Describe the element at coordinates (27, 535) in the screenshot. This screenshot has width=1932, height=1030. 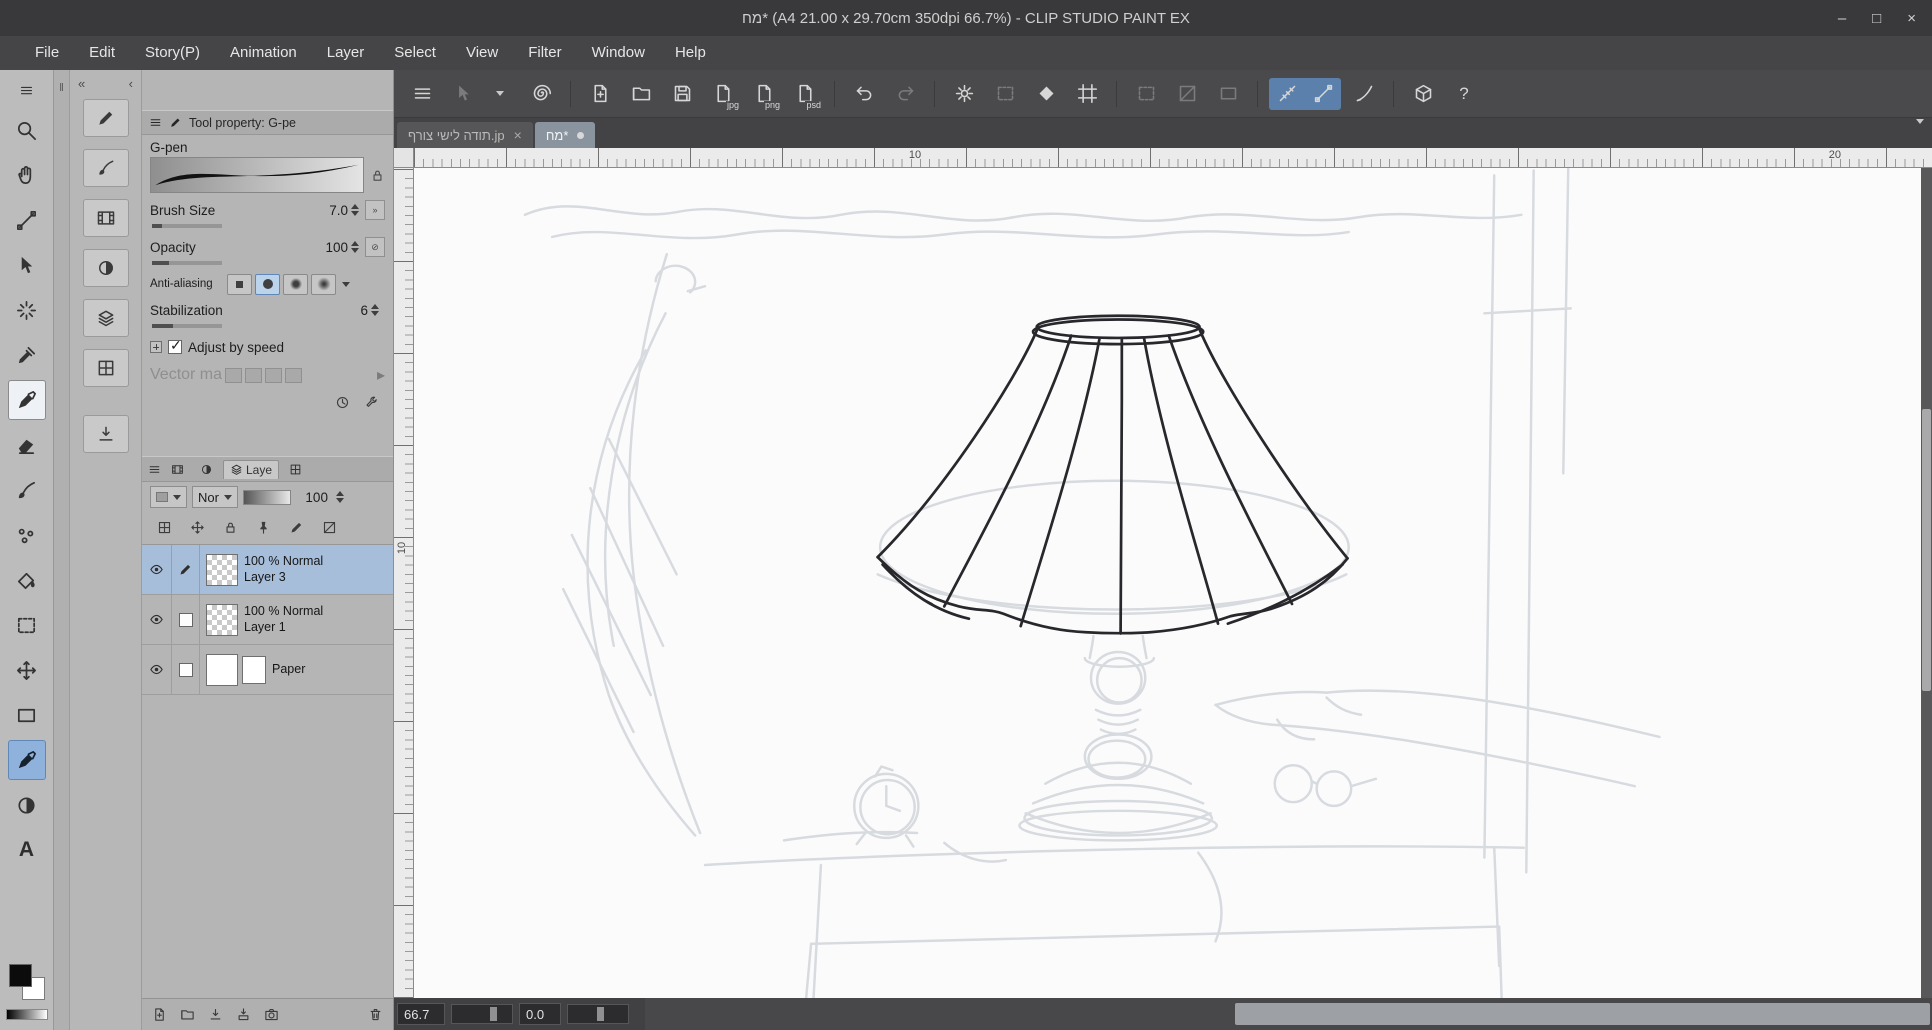
I see `decoration-tool` at that location.